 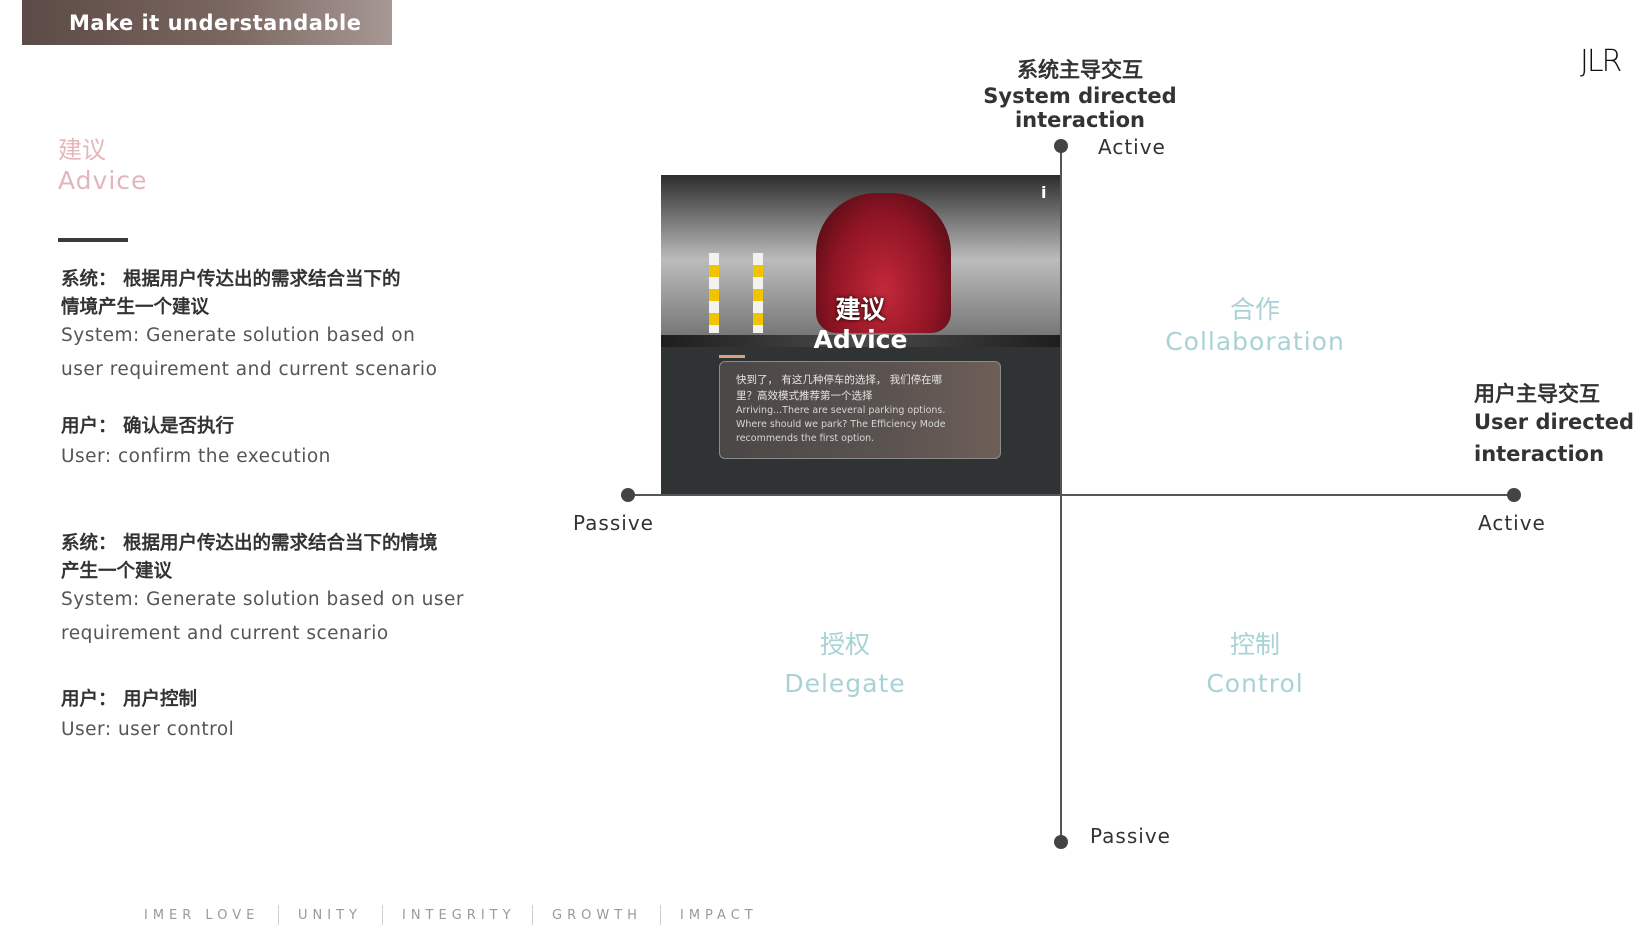 What do you see at coordinates (263, 599) in the screenshot?
I see `block2-system-en-1: System: Generate solution based on user` at bounding box center [263, 599].